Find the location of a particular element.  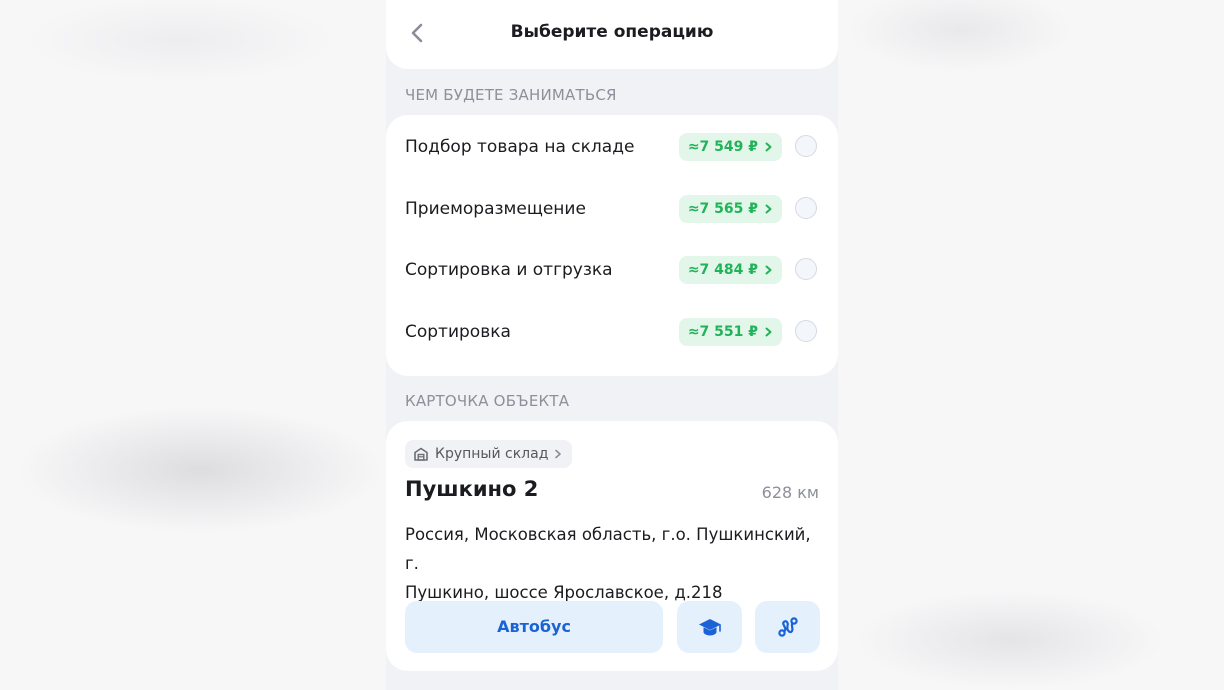

operation-label: Подбор товара на складе is located at coordinates (520, 147).